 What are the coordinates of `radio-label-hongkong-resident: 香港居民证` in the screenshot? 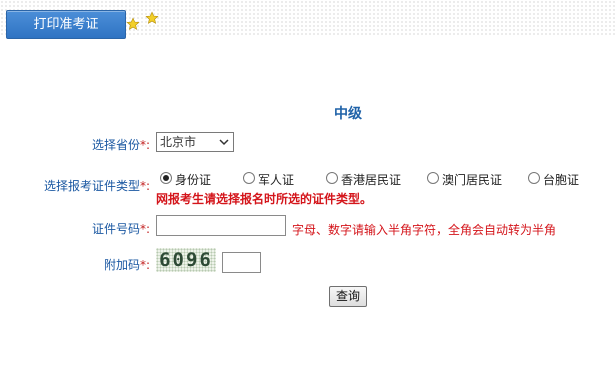 It's located at (371, 180).